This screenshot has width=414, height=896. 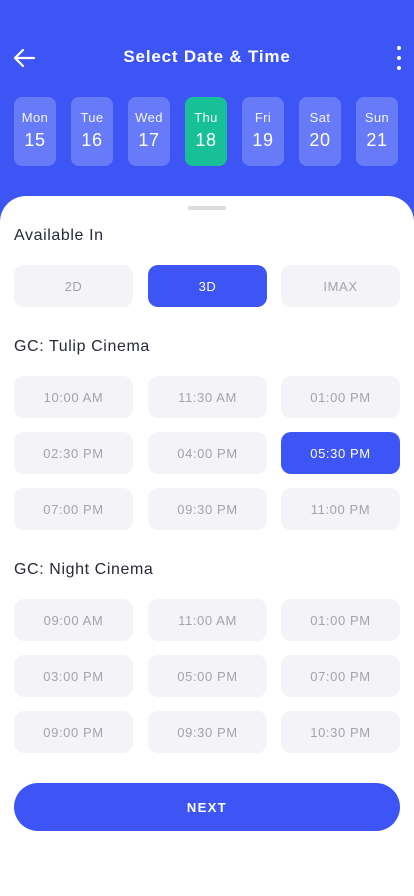 I want to click on showtime-chip: 10:30 PM, so click(x=340, y=732).